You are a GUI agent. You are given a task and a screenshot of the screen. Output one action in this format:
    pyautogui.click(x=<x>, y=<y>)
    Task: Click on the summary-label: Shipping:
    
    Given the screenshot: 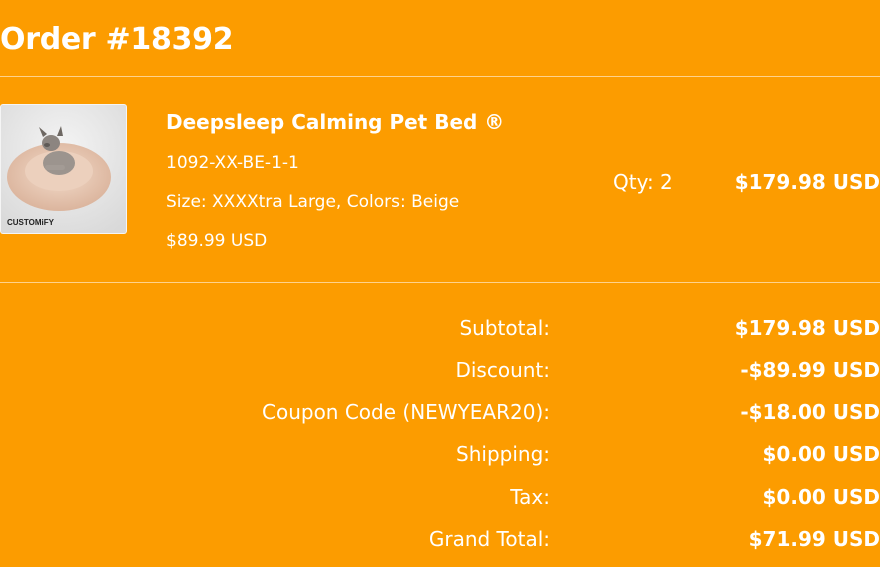 What is the action you would take?
    pyautogui.click(x=503, y=454)
    